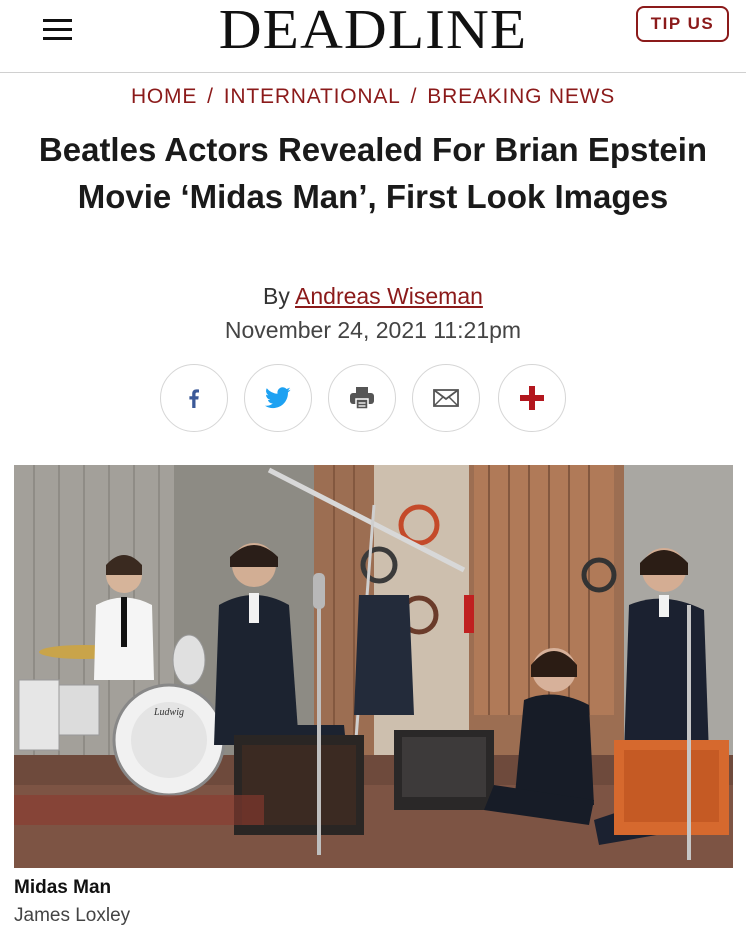 The width and height of the screenshot is (746, 931). What do you see at coordinates (373, 330) in the screenshot?
I see `publish-date: November 24, 2021 11:21pm` at bounding box center [373, 330].